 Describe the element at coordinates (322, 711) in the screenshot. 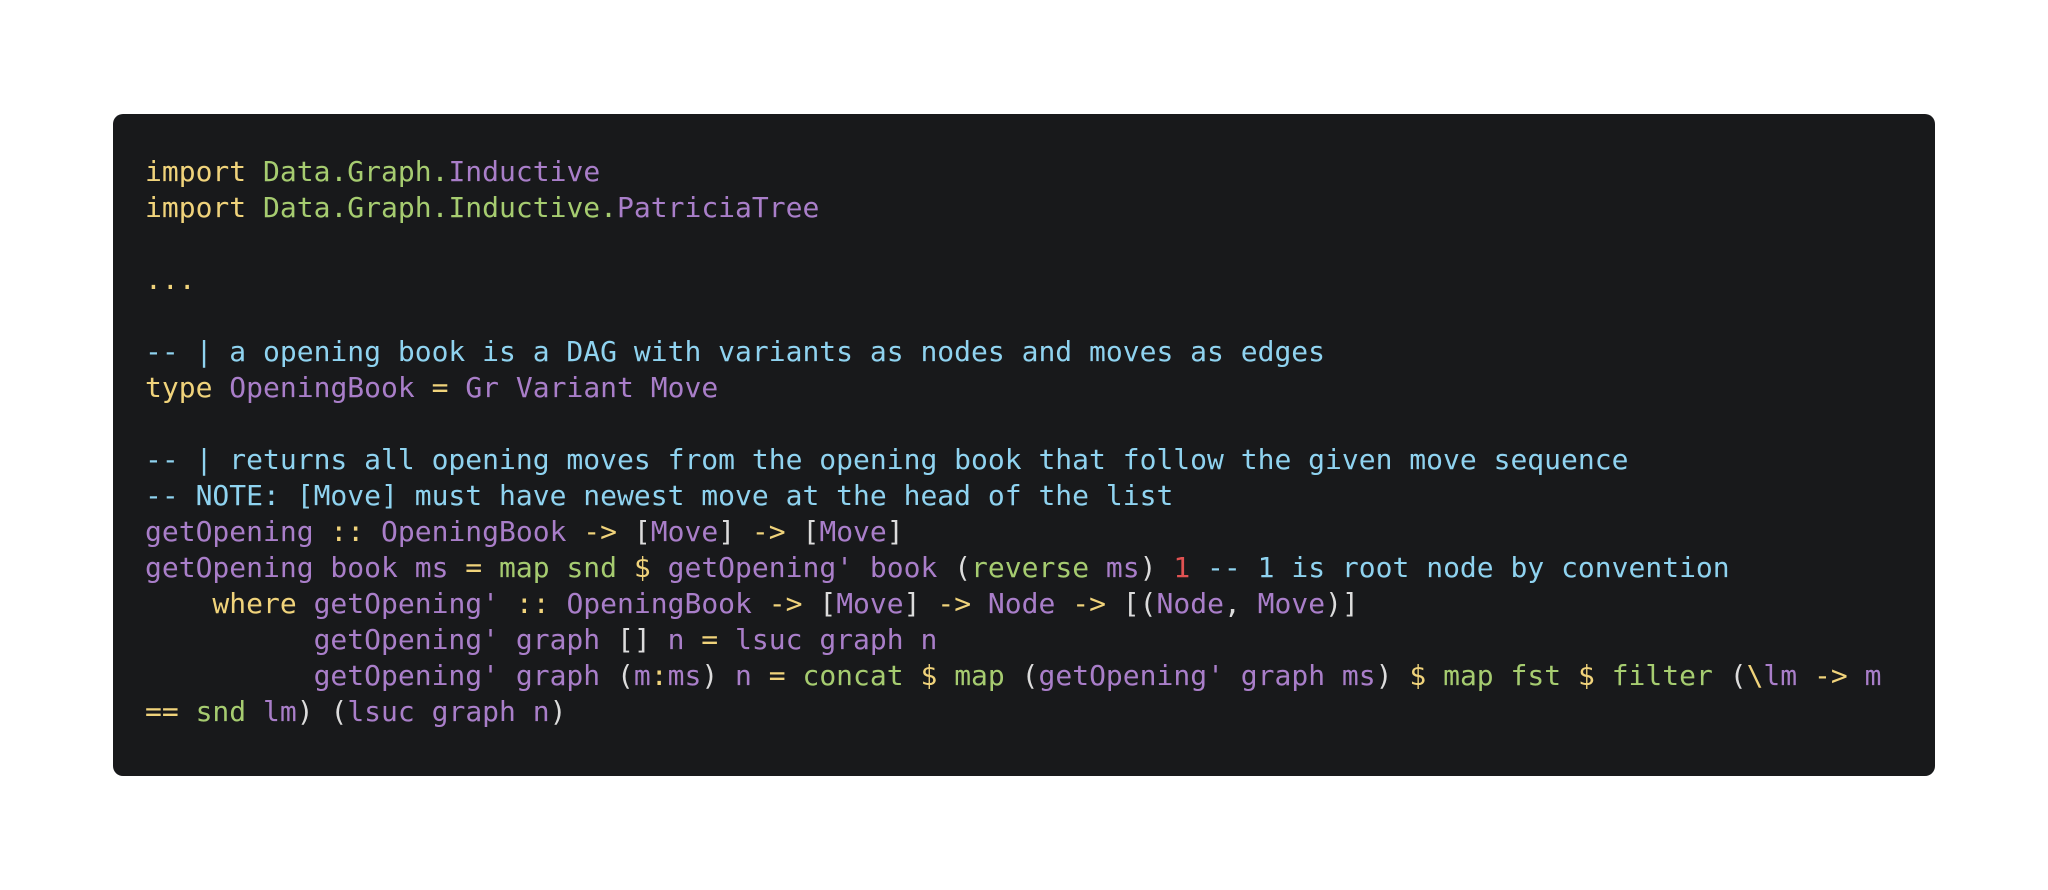

I see `code-token: ) (` at that location.